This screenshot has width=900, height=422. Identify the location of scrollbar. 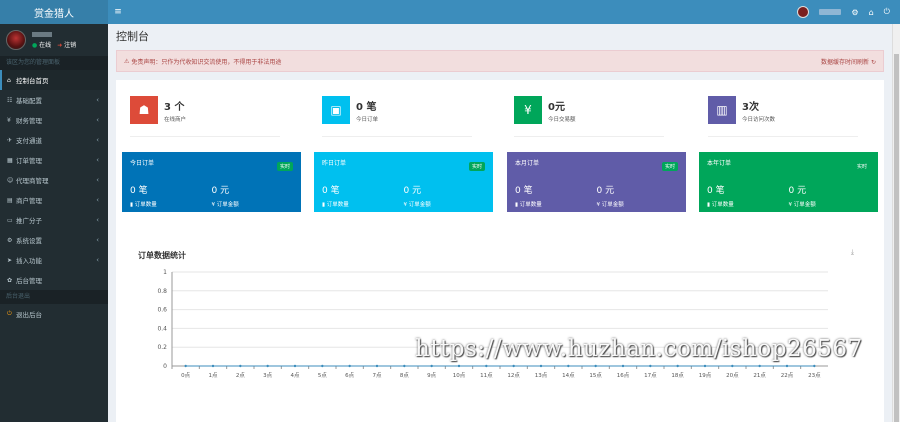
(896, 223).